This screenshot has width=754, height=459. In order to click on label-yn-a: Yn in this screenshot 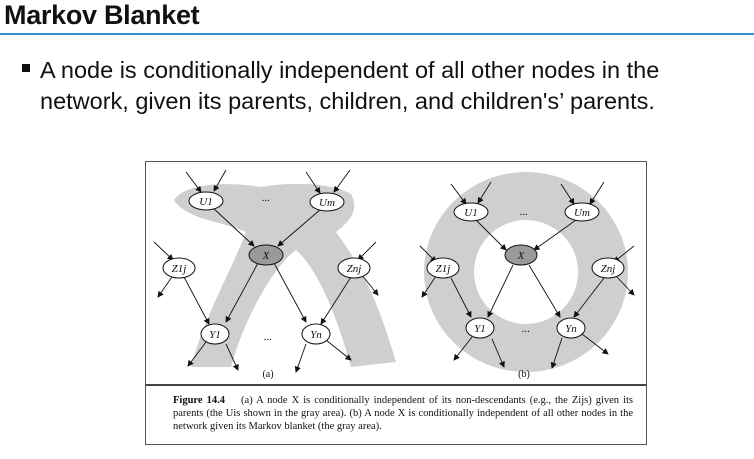, I will do `click(316, 335)`.